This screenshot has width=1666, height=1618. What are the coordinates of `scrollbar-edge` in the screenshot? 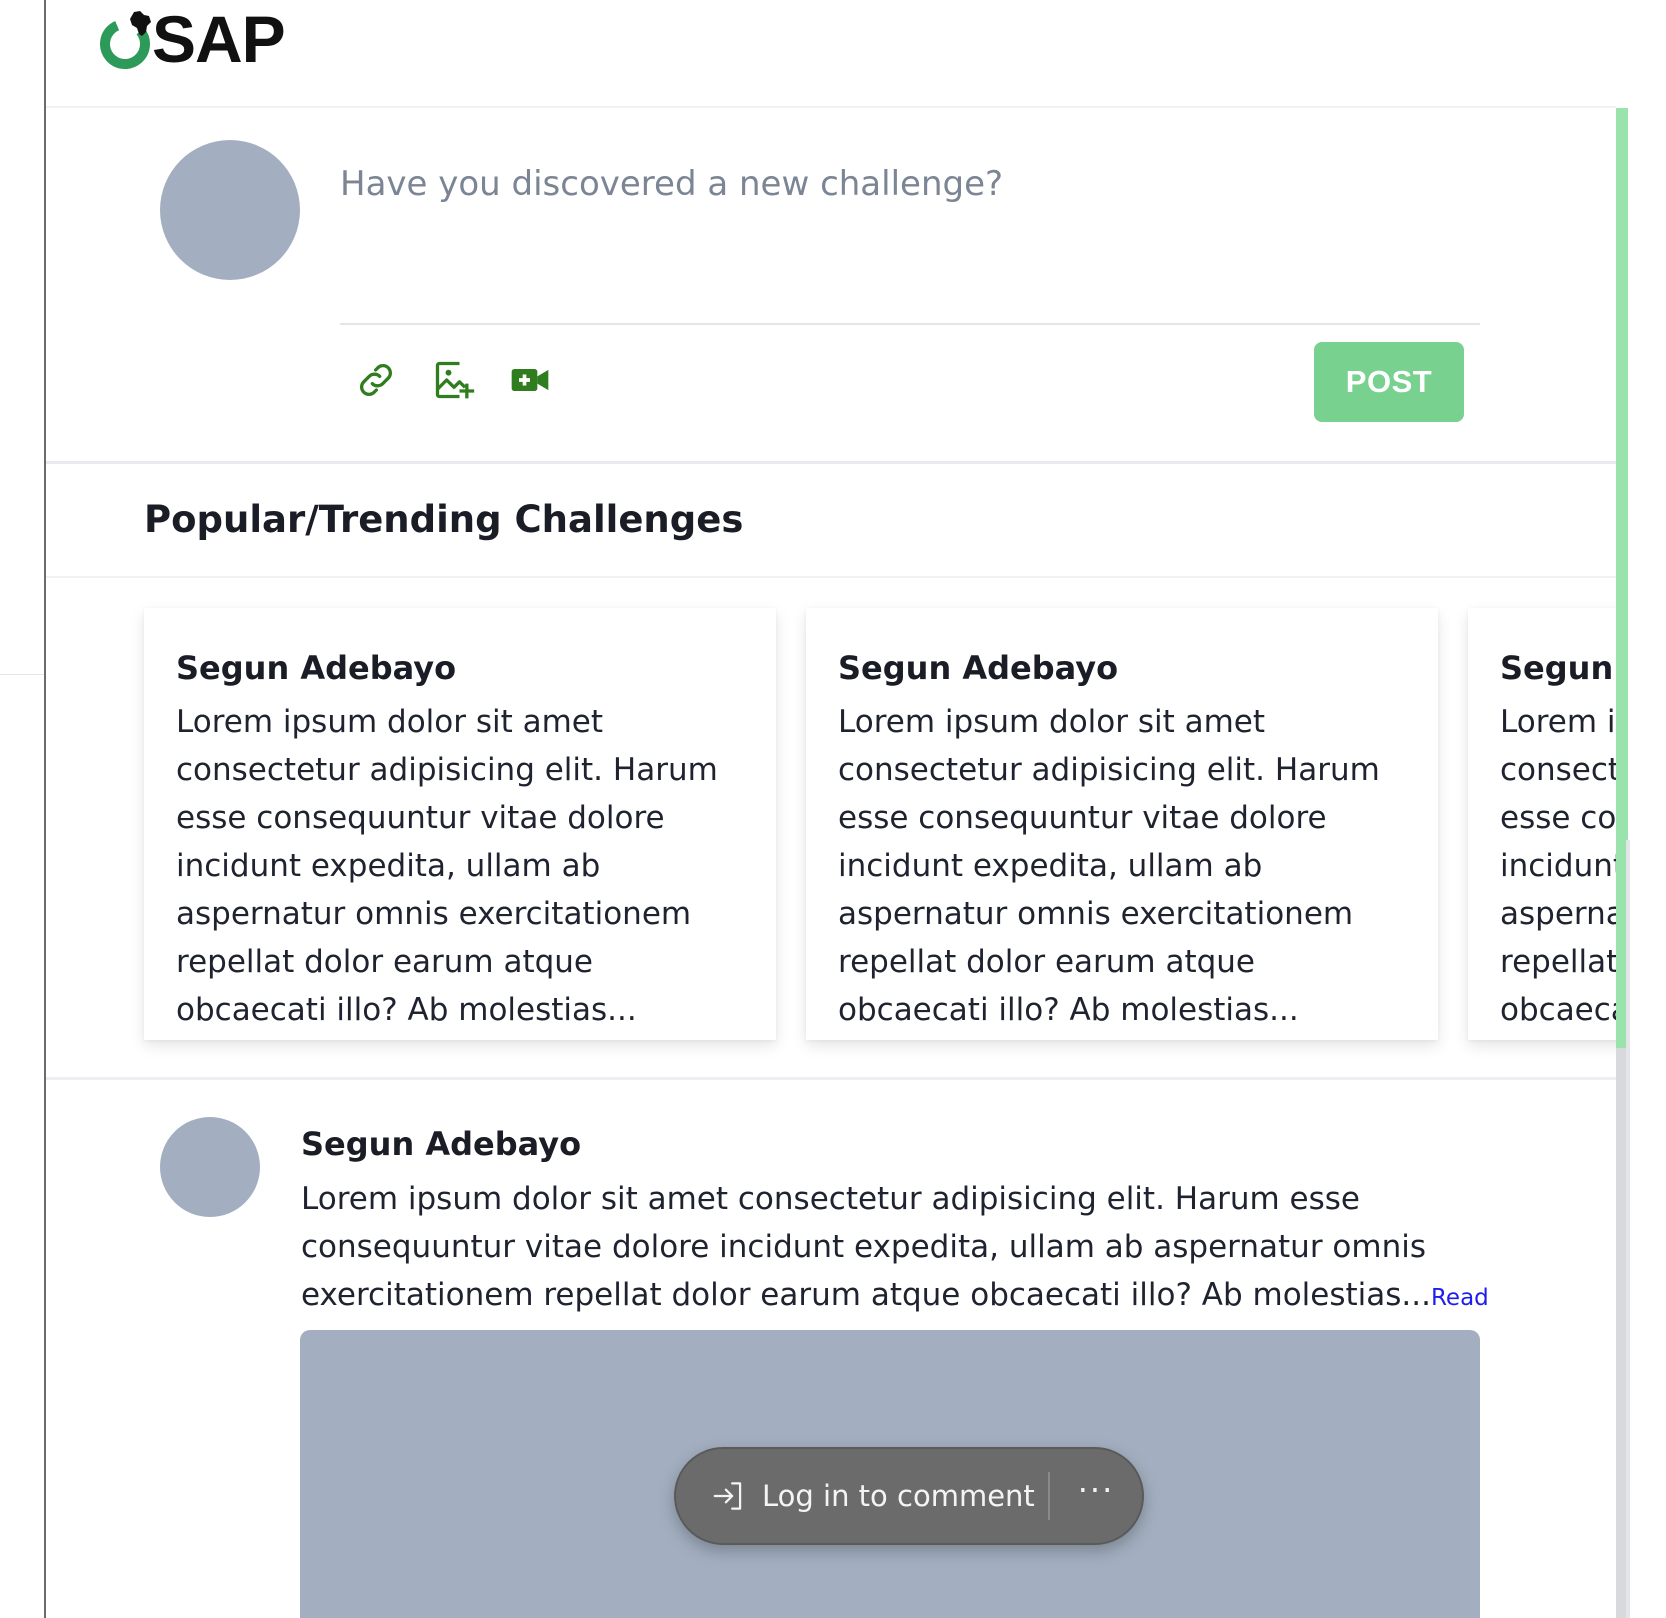 It's located at (1628, 1229).